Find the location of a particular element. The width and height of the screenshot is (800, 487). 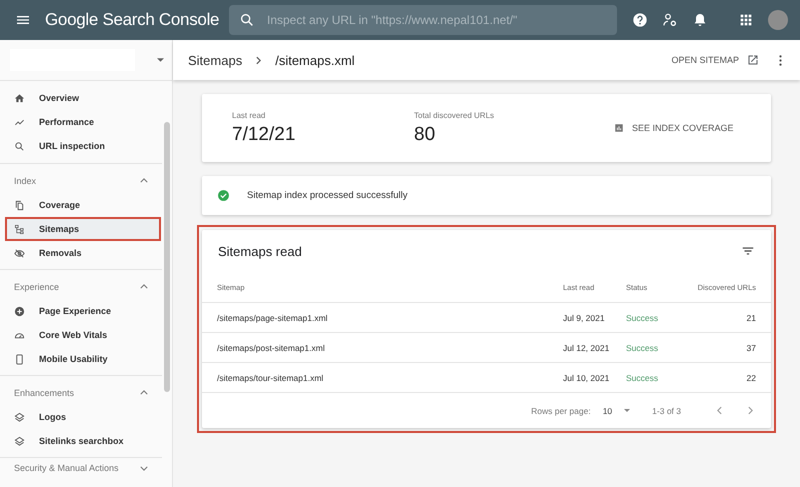

stat-label: Last read is located at coordinates (249, 115).